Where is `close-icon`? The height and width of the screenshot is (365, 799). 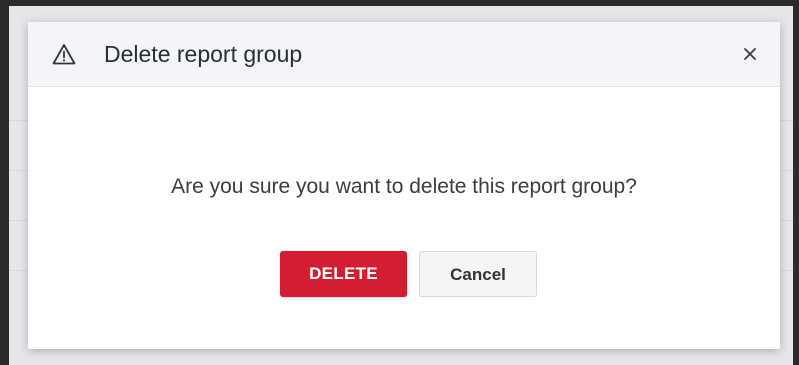 close-icon is located at coordinates (750, 54).